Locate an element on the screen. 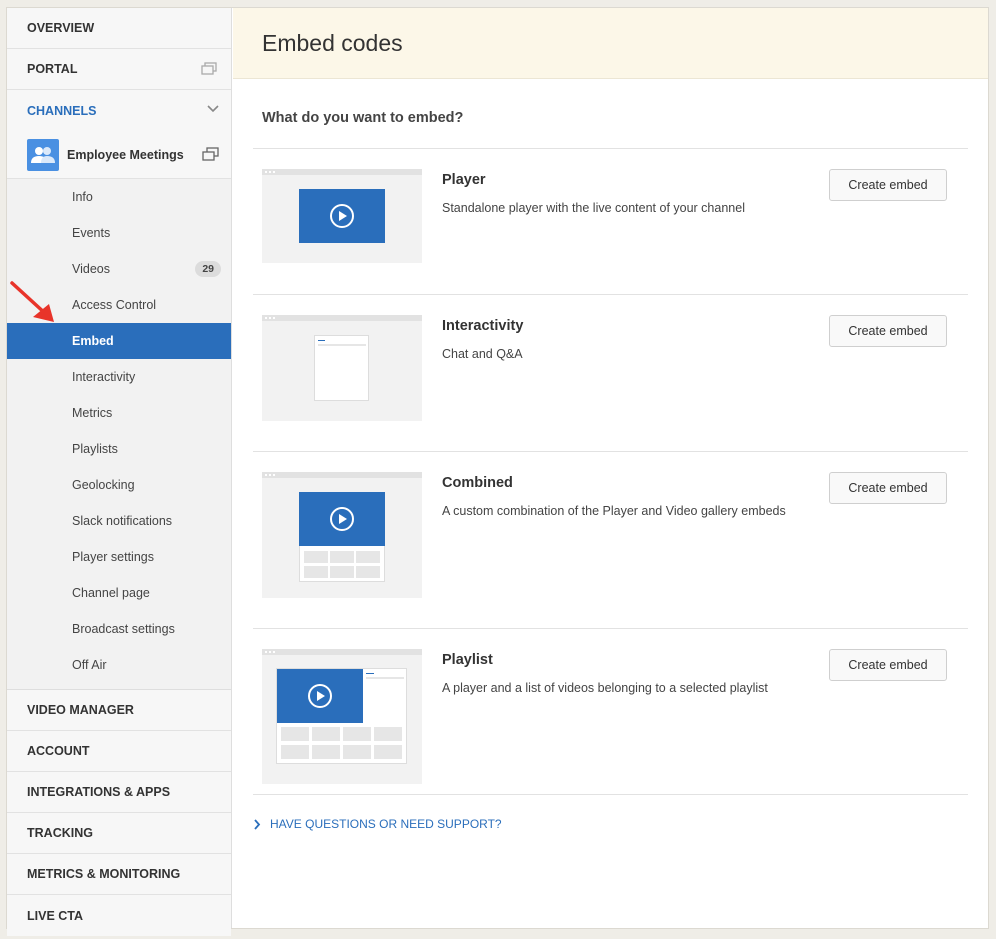 The width and height of the screenshot is (996, 939). sidebar-item-label: Events is located at coordinates (91, 233).